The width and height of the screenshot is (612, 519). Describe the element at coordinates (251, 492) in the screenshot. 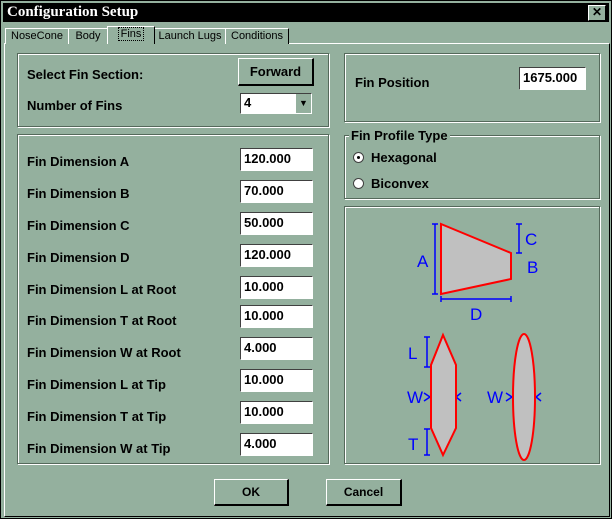

I see `ok-button: OK` at that location.